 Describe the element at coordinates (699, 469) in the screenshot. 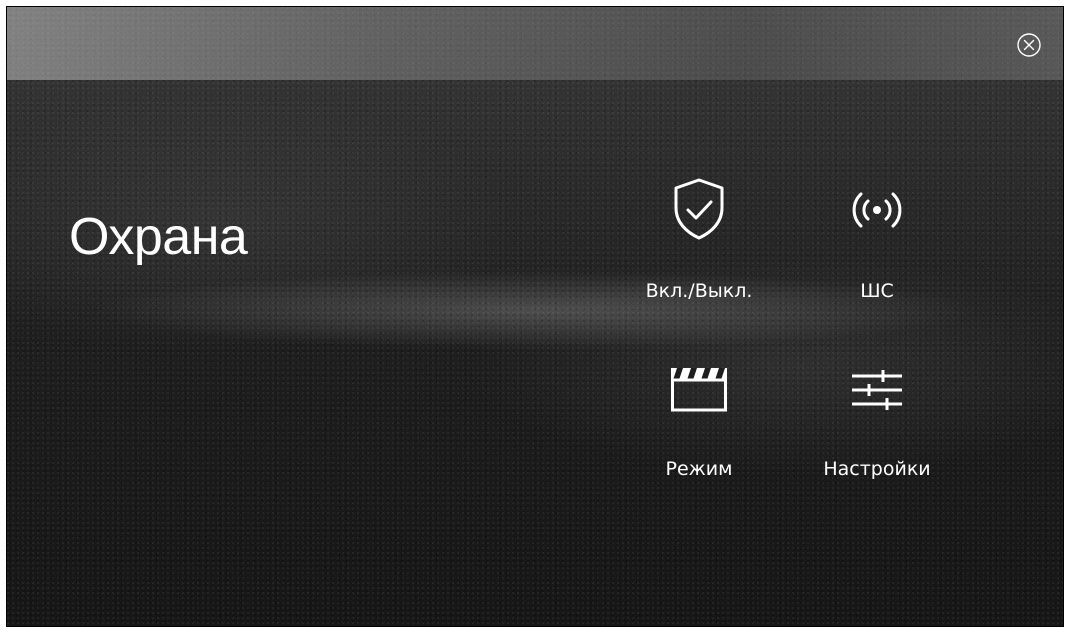

I see `tile-mode-label: Режим` at that location.